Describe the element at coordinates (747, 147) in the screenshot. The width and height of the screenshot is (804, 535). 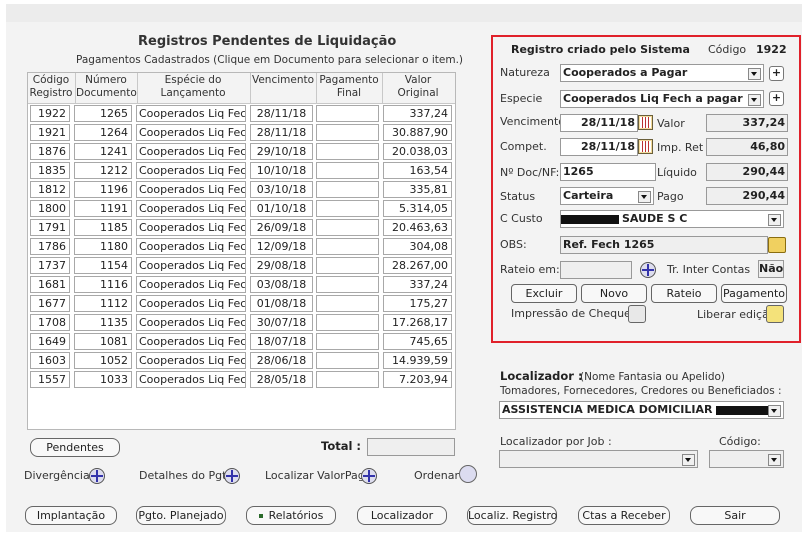
I see `imp-ret-field: 46,80` at that location.